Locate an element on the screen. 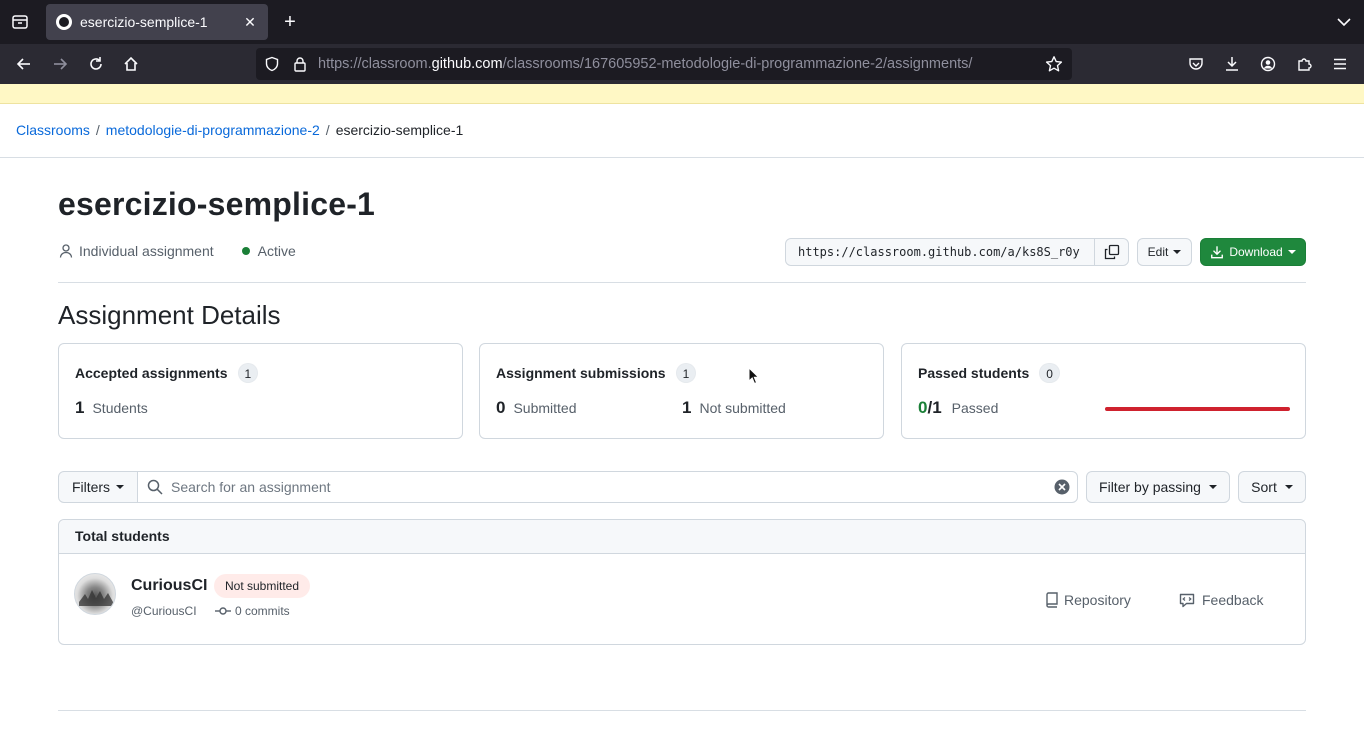 Image resolution: width=1364 pixels, height=743 pixels. clear-icon is located at coordinates (1062, 487).